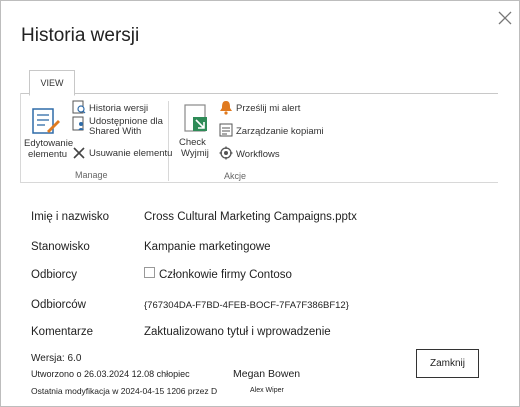  What do you see at coordinates (52, 83) in the screenshot?
I see `tab-view: VIEW` at bounding box center [52, 83].